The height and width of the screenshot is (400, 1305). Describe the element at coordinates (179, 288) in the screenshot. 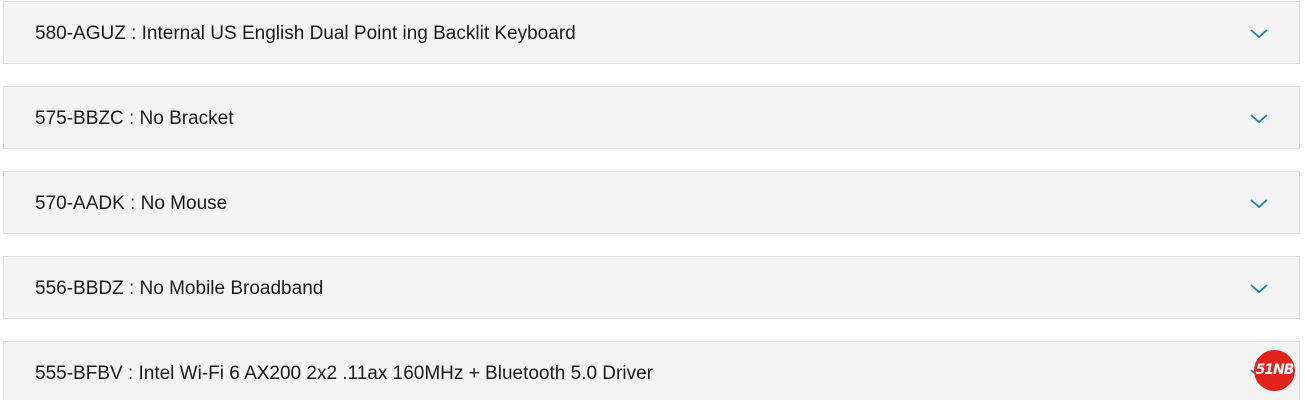

I see `accordion-item-title: 556-BBDZ : No Mobile Broadband` at that location.